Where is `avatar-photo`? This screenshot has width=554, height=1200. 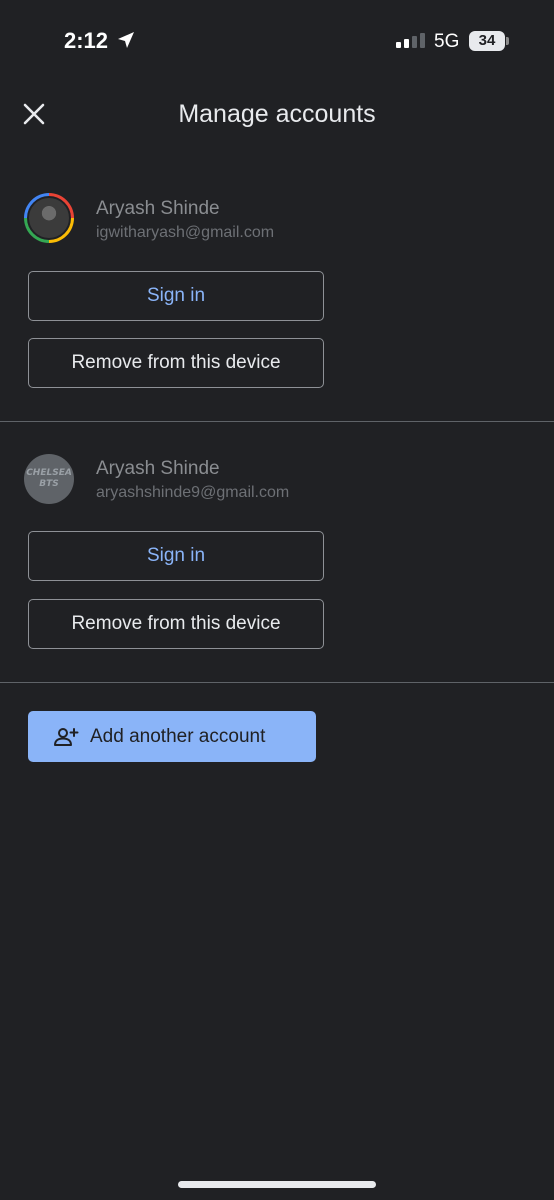
avatar-photo is located at coordinates (49, 218).